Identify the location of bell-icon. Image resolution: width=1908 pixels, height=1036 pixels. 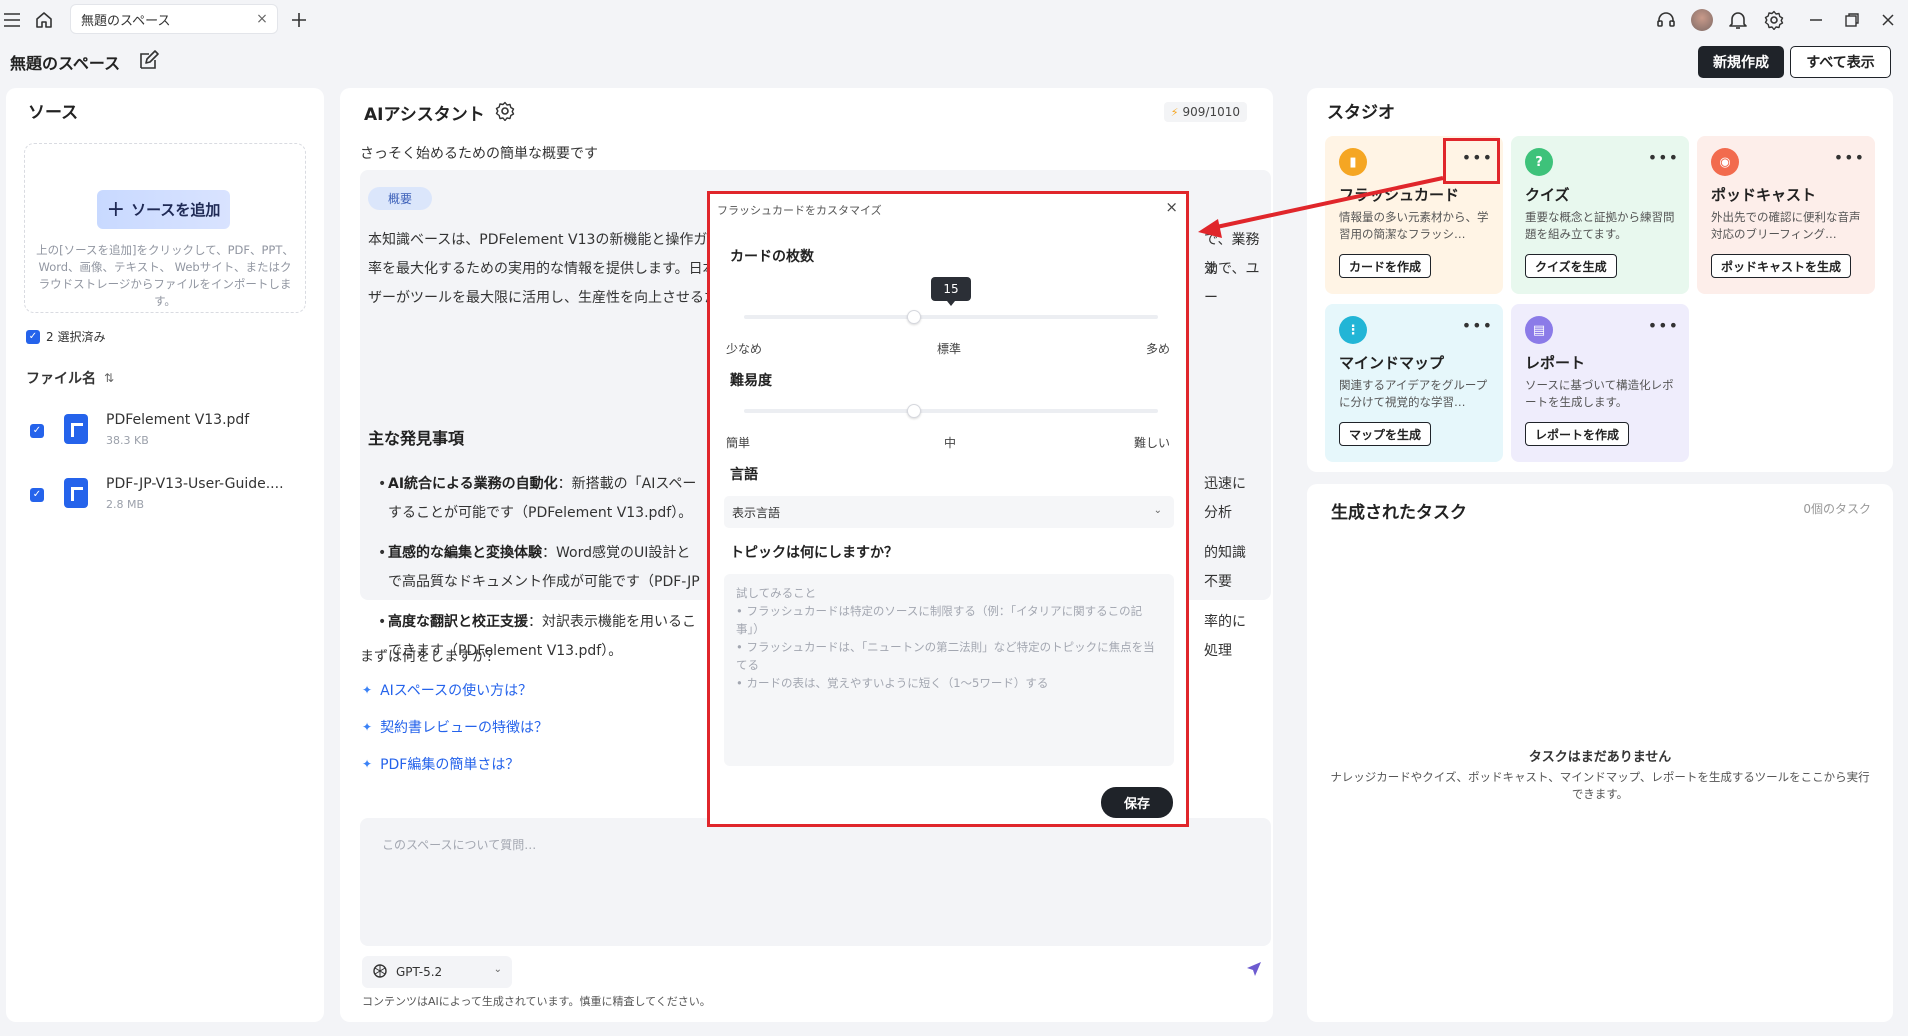
(1738, 20).